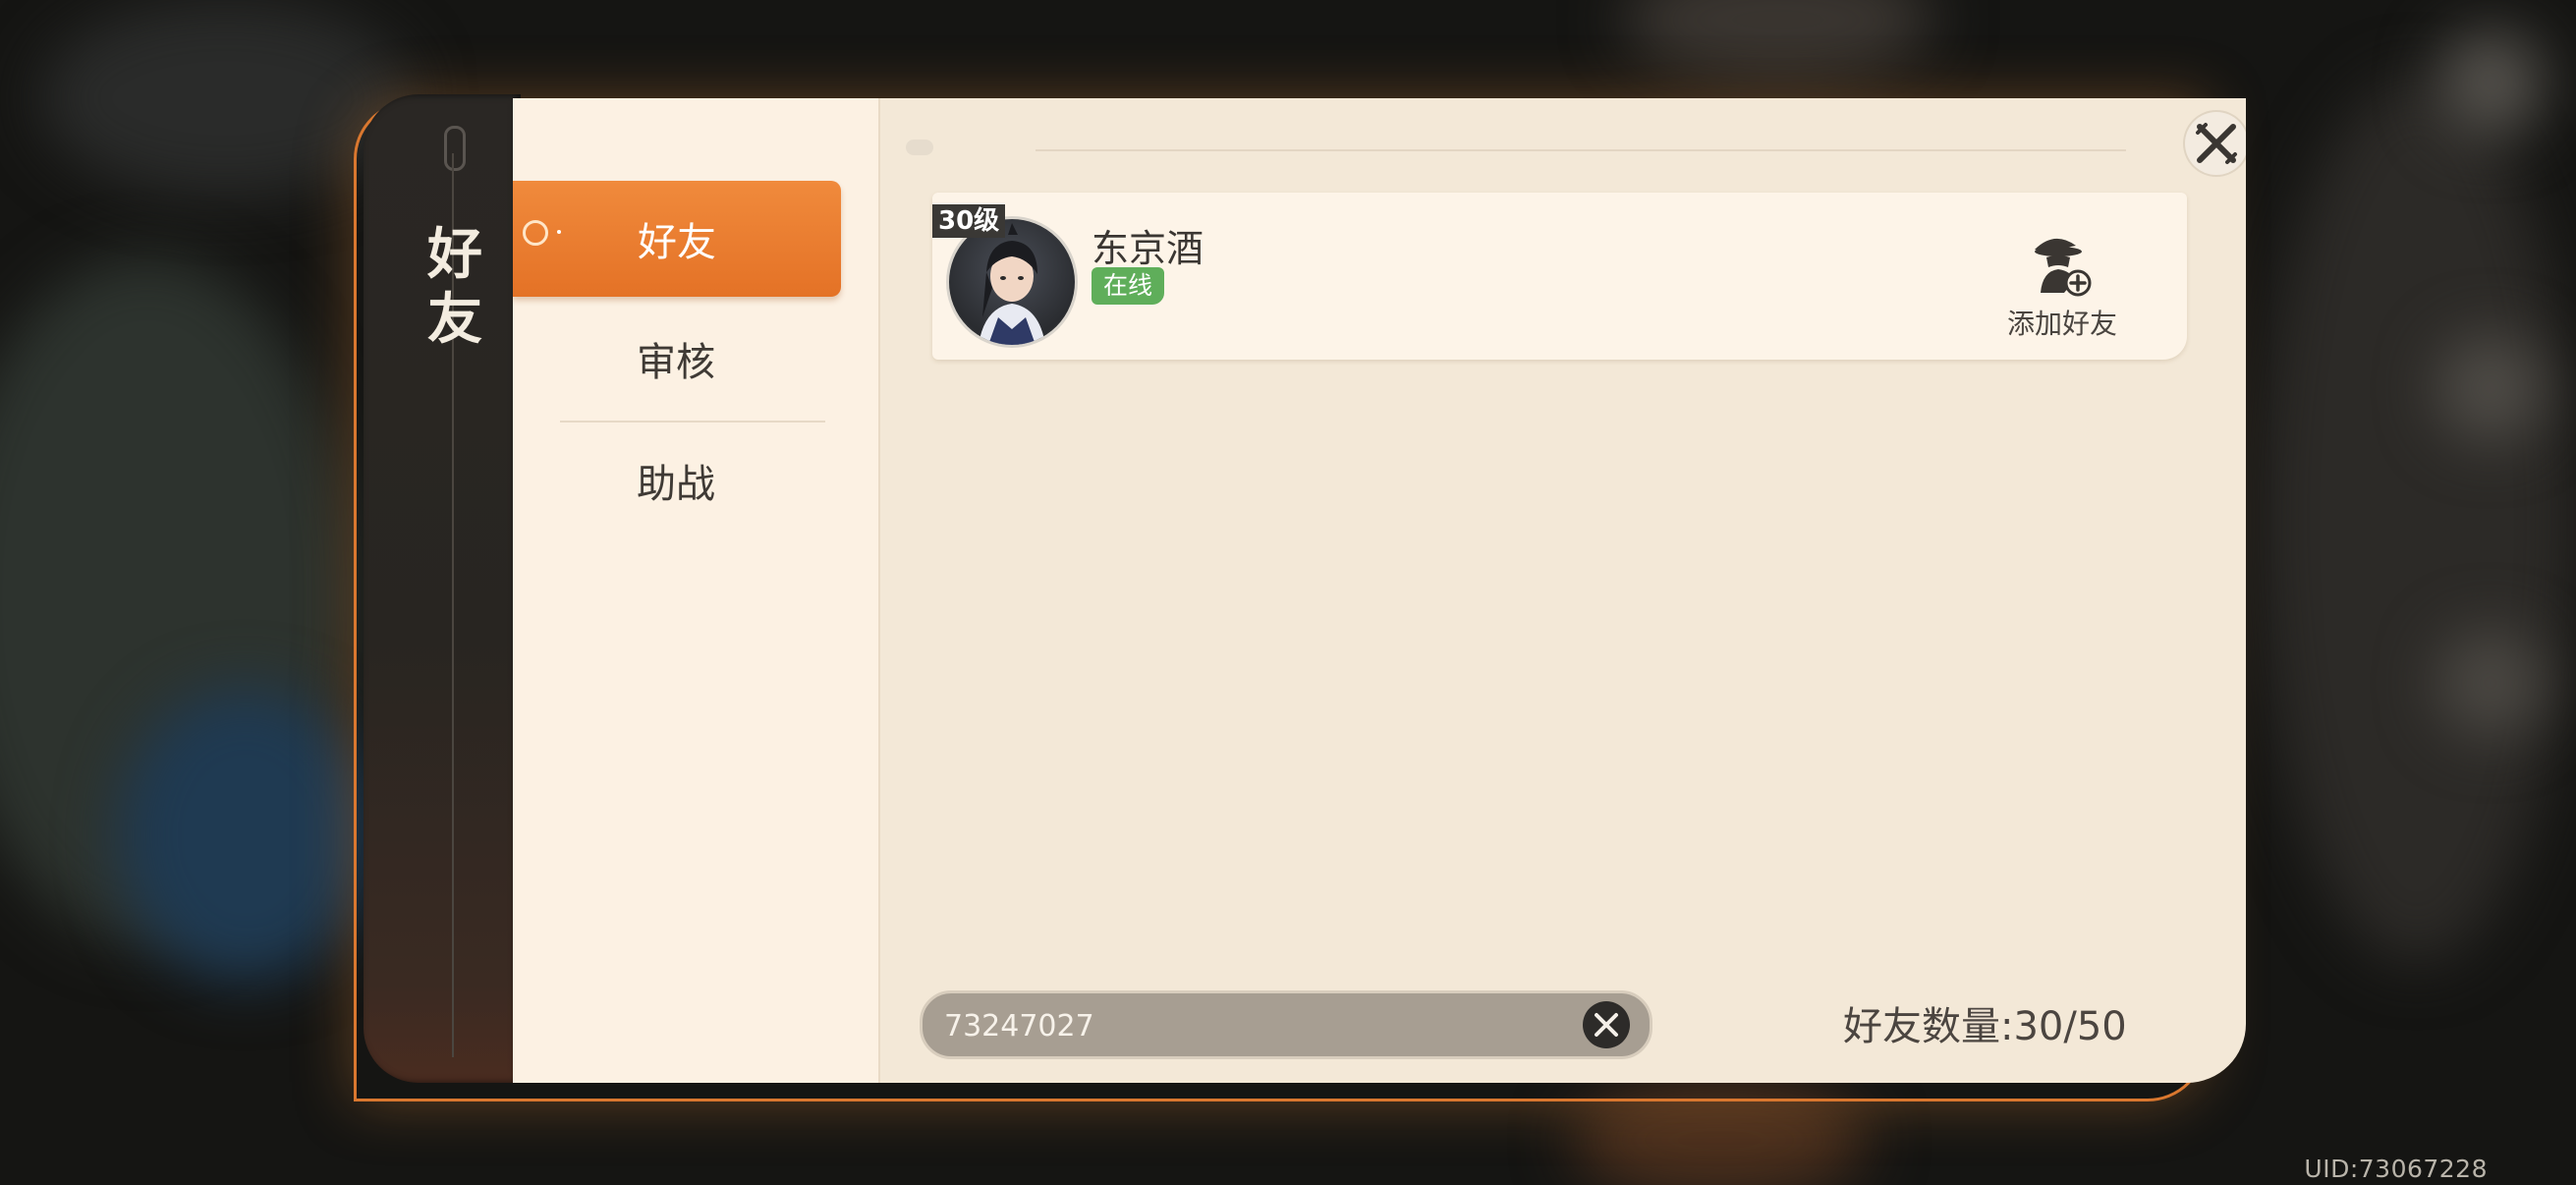  What do you see at coordinates (2396, 1169) in the screenshot?
I see `player-uid: UID:73067228` at bounding box center [2396, 1169].